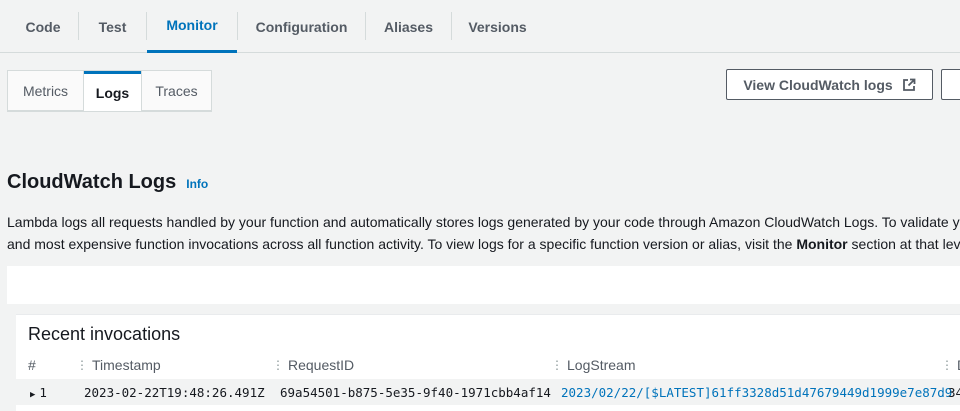 The height and width of the screenshot is (411, 960). Describe the element at coordinates (43, 26) in the screenshot. I see `tab-code: Code` at that location.